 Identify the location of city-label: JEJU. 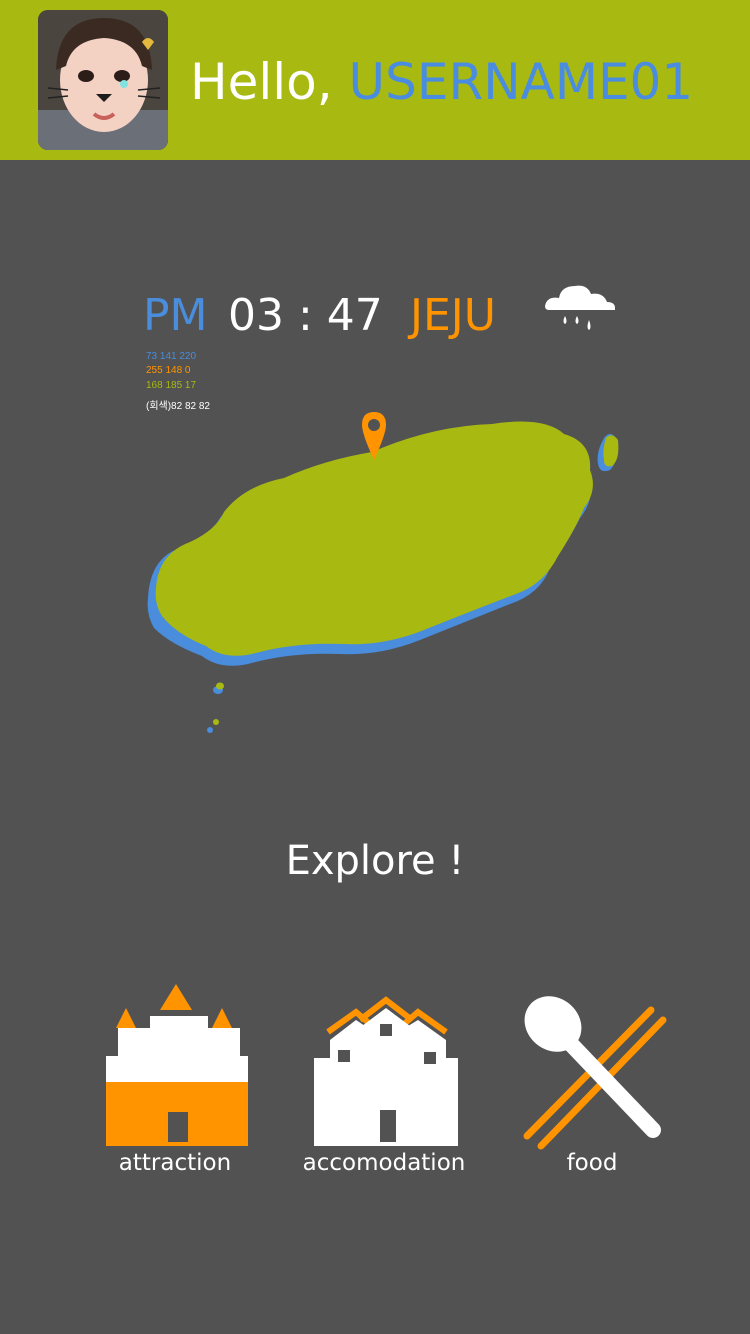
(453, 315).